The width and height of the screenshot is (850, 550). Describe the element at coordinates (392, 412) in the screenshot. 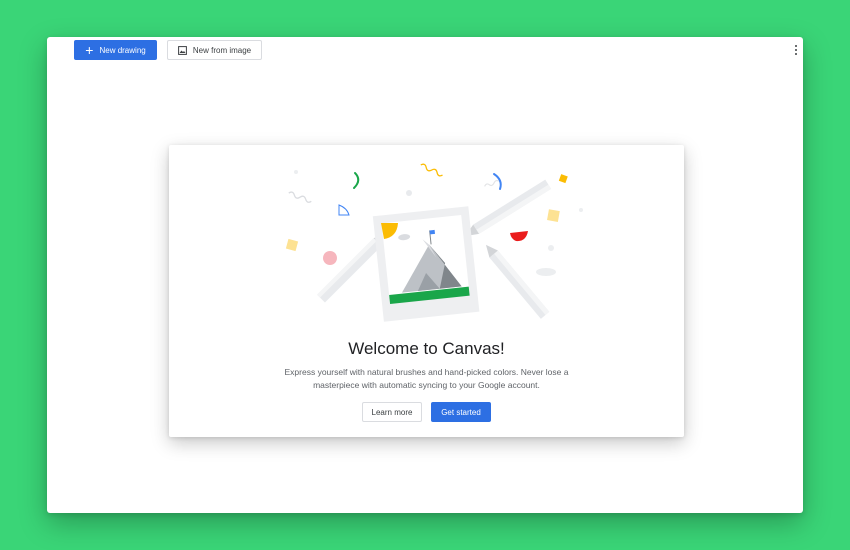

I see `learn-more-button: Learn more` at that location.